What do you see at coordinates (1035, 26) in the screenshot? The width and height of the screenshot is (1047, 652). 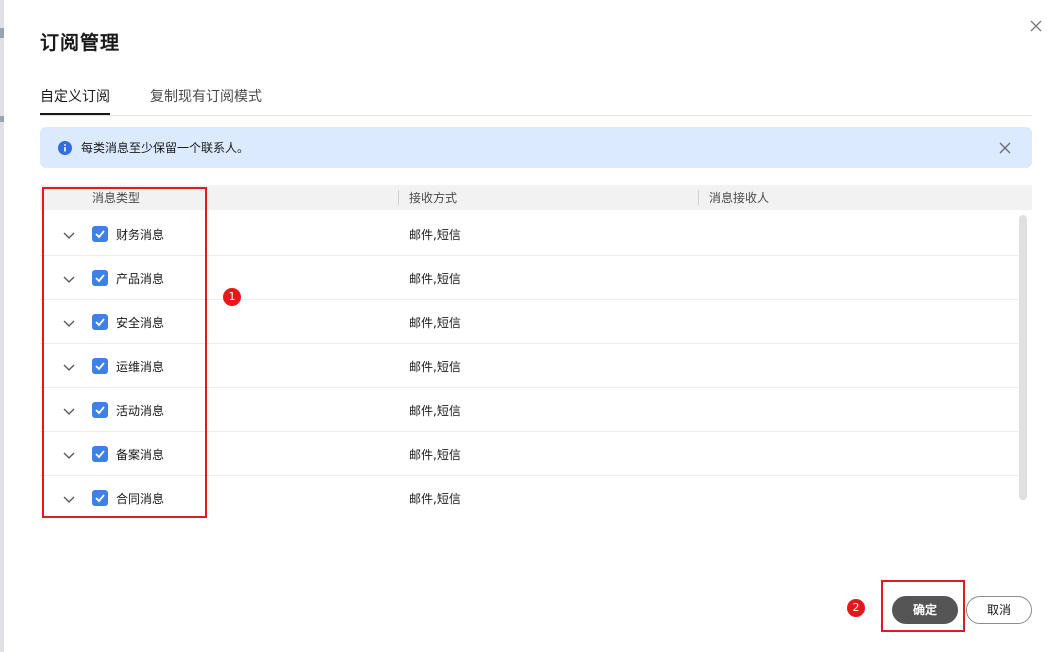 I see `close-icon` at bounding box center [1035, 26].